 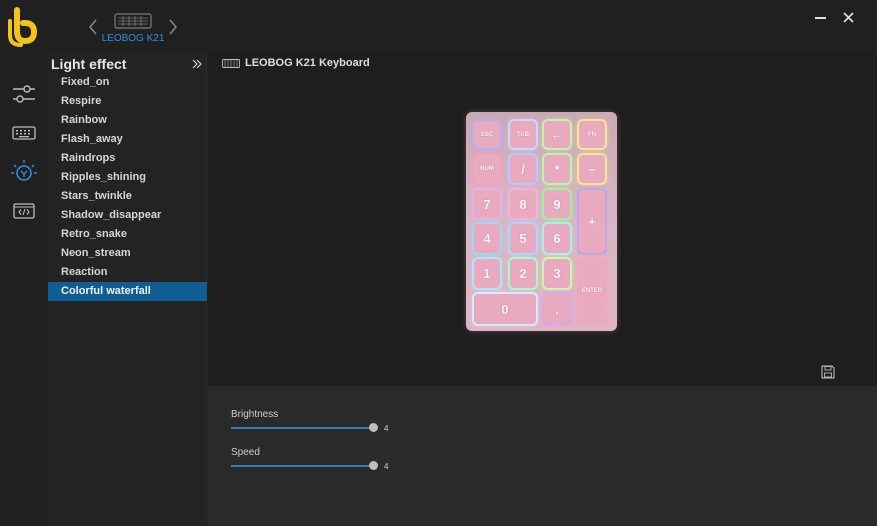 I want to click on keypad-key: TAB, so click(x=523, y=134).